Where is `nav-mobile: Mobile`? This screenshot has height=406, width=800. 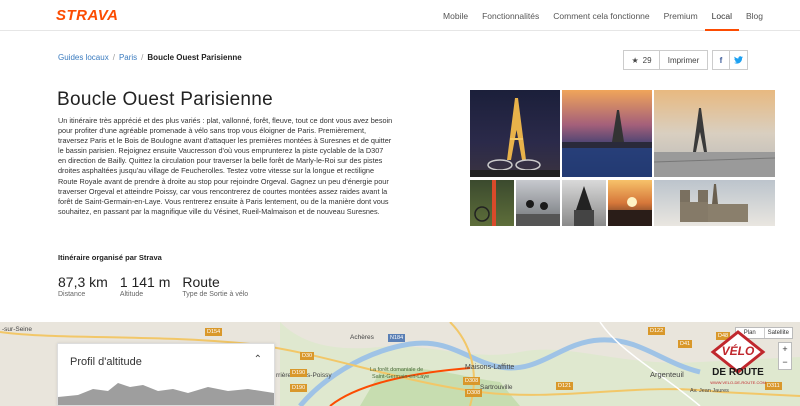 nav-mobile: Mobile is located at coordinates (455, 15).